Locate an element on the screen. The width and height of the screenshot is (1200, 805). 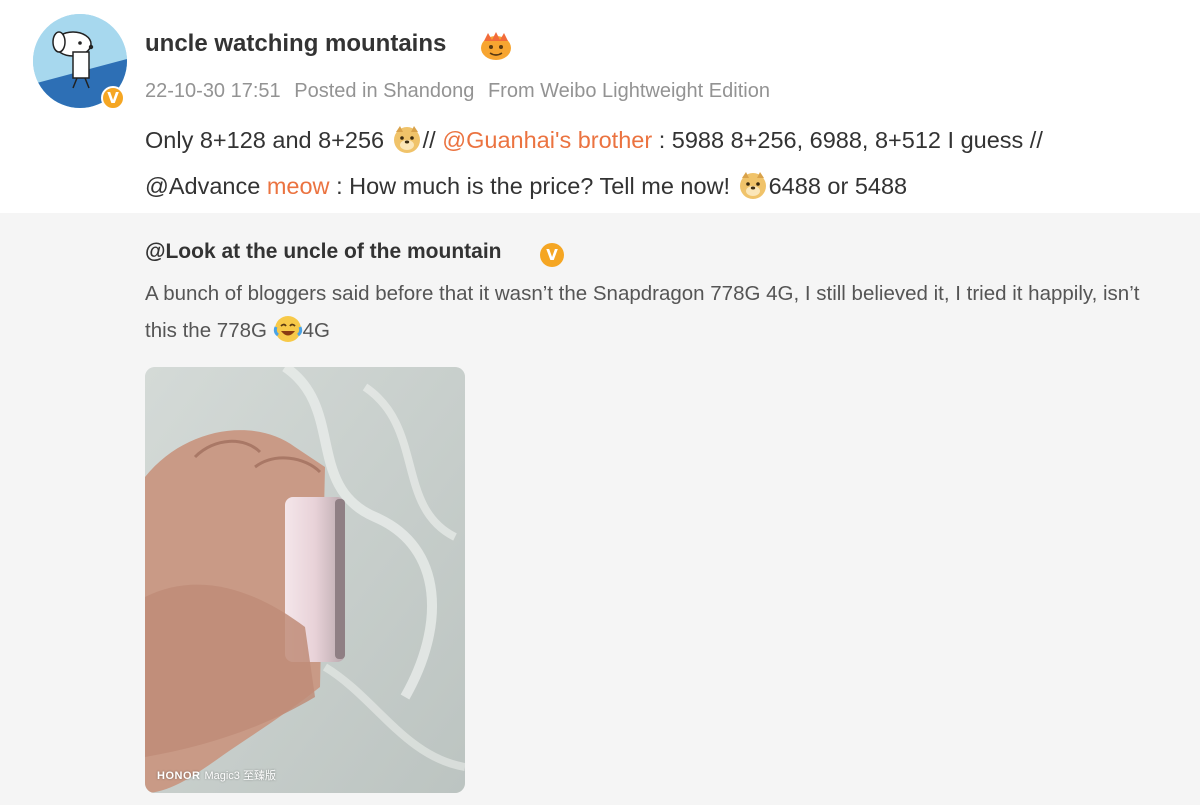
username: uncle watching mountains is located at coordinates (295, 44).